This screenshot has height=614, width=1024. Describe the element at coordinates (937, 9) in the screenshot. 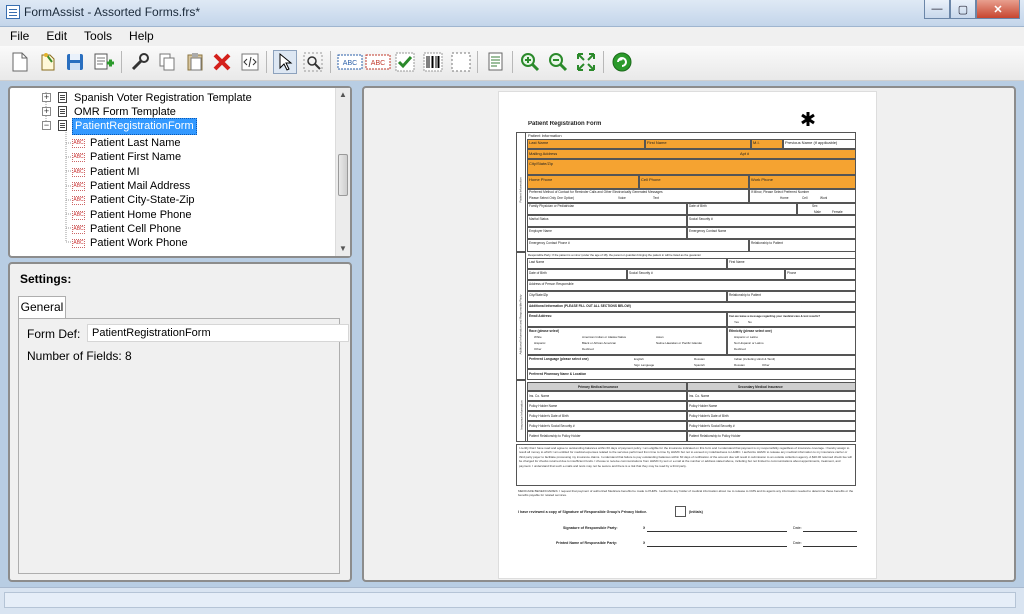

I see `minimize-button: —` at that location.